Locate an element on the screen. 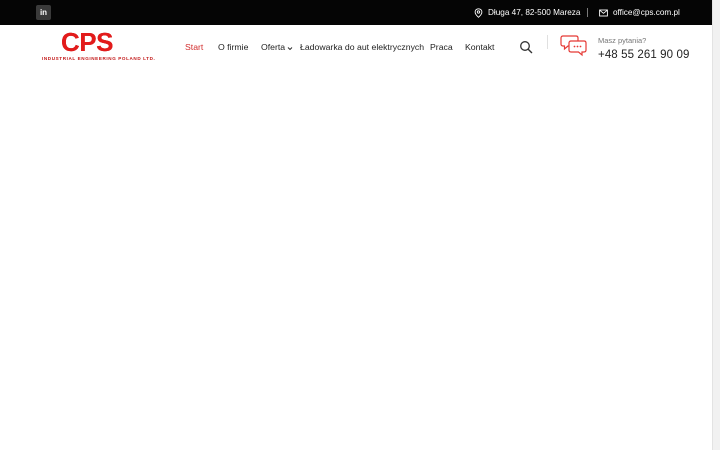 The image size is (720, 450). logo-title: CPS is located at coordinates (87, 42).